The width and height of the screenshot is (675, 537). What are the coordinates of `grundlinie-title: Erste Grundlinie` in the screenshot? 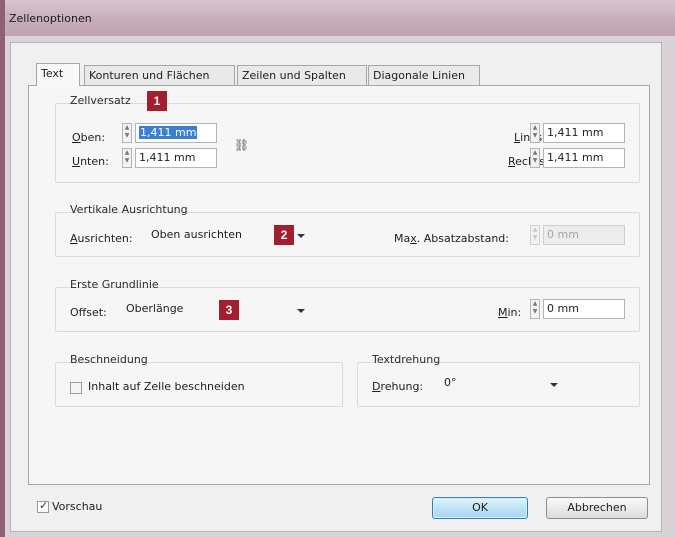 It's located at (114, 284).